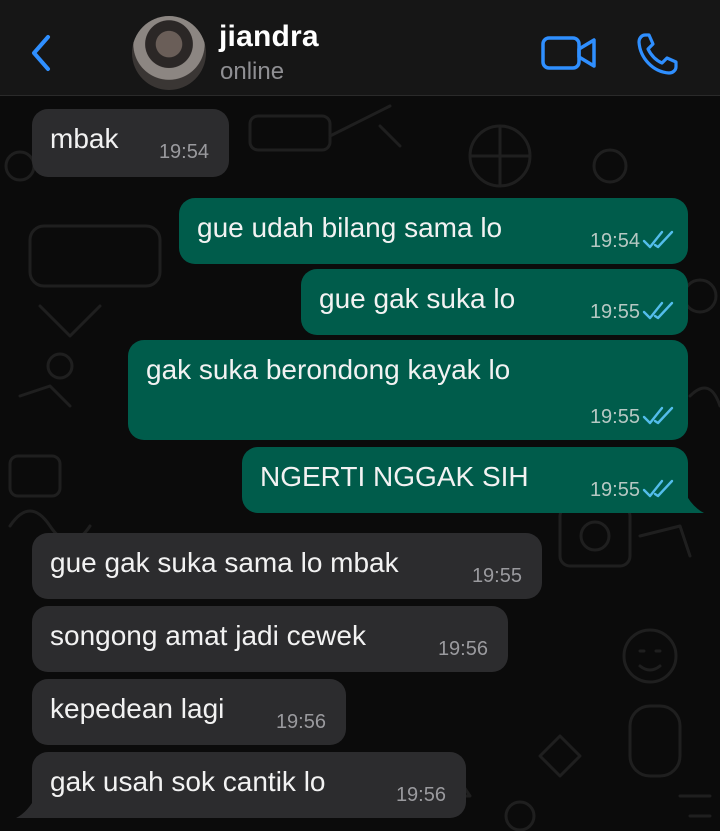  Describe the element at coordinates (169, 53) in the screenshot. I see `avatar` at that location.